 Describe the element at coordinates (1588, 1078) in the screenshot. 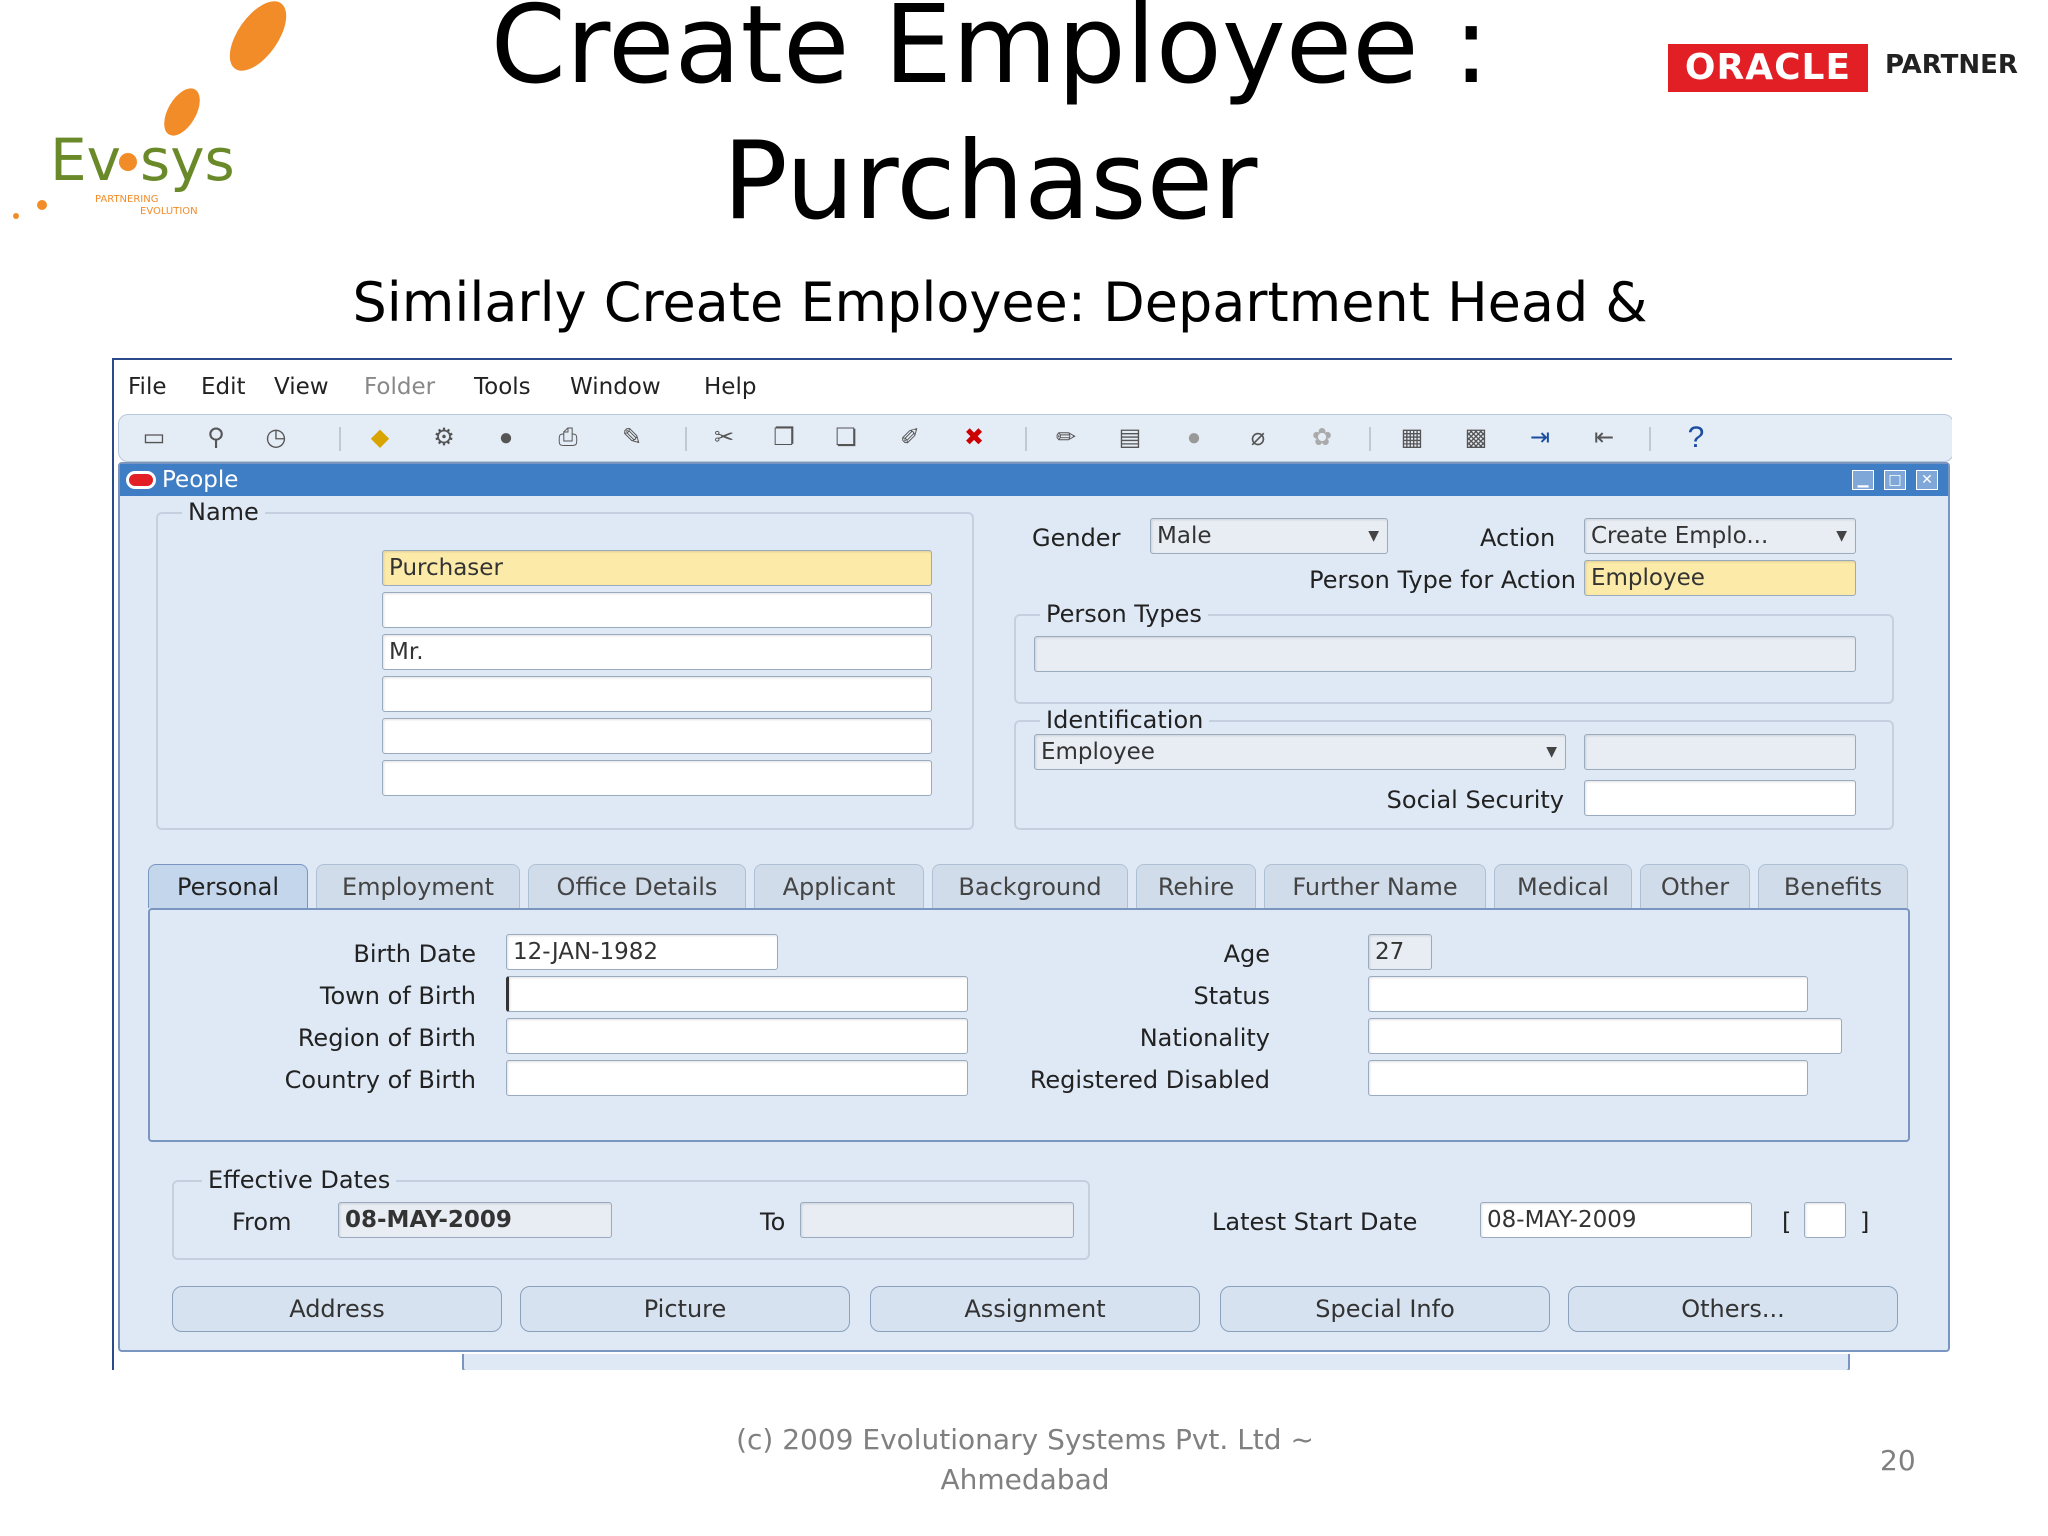

I see `registered-disabled-field` at that location.